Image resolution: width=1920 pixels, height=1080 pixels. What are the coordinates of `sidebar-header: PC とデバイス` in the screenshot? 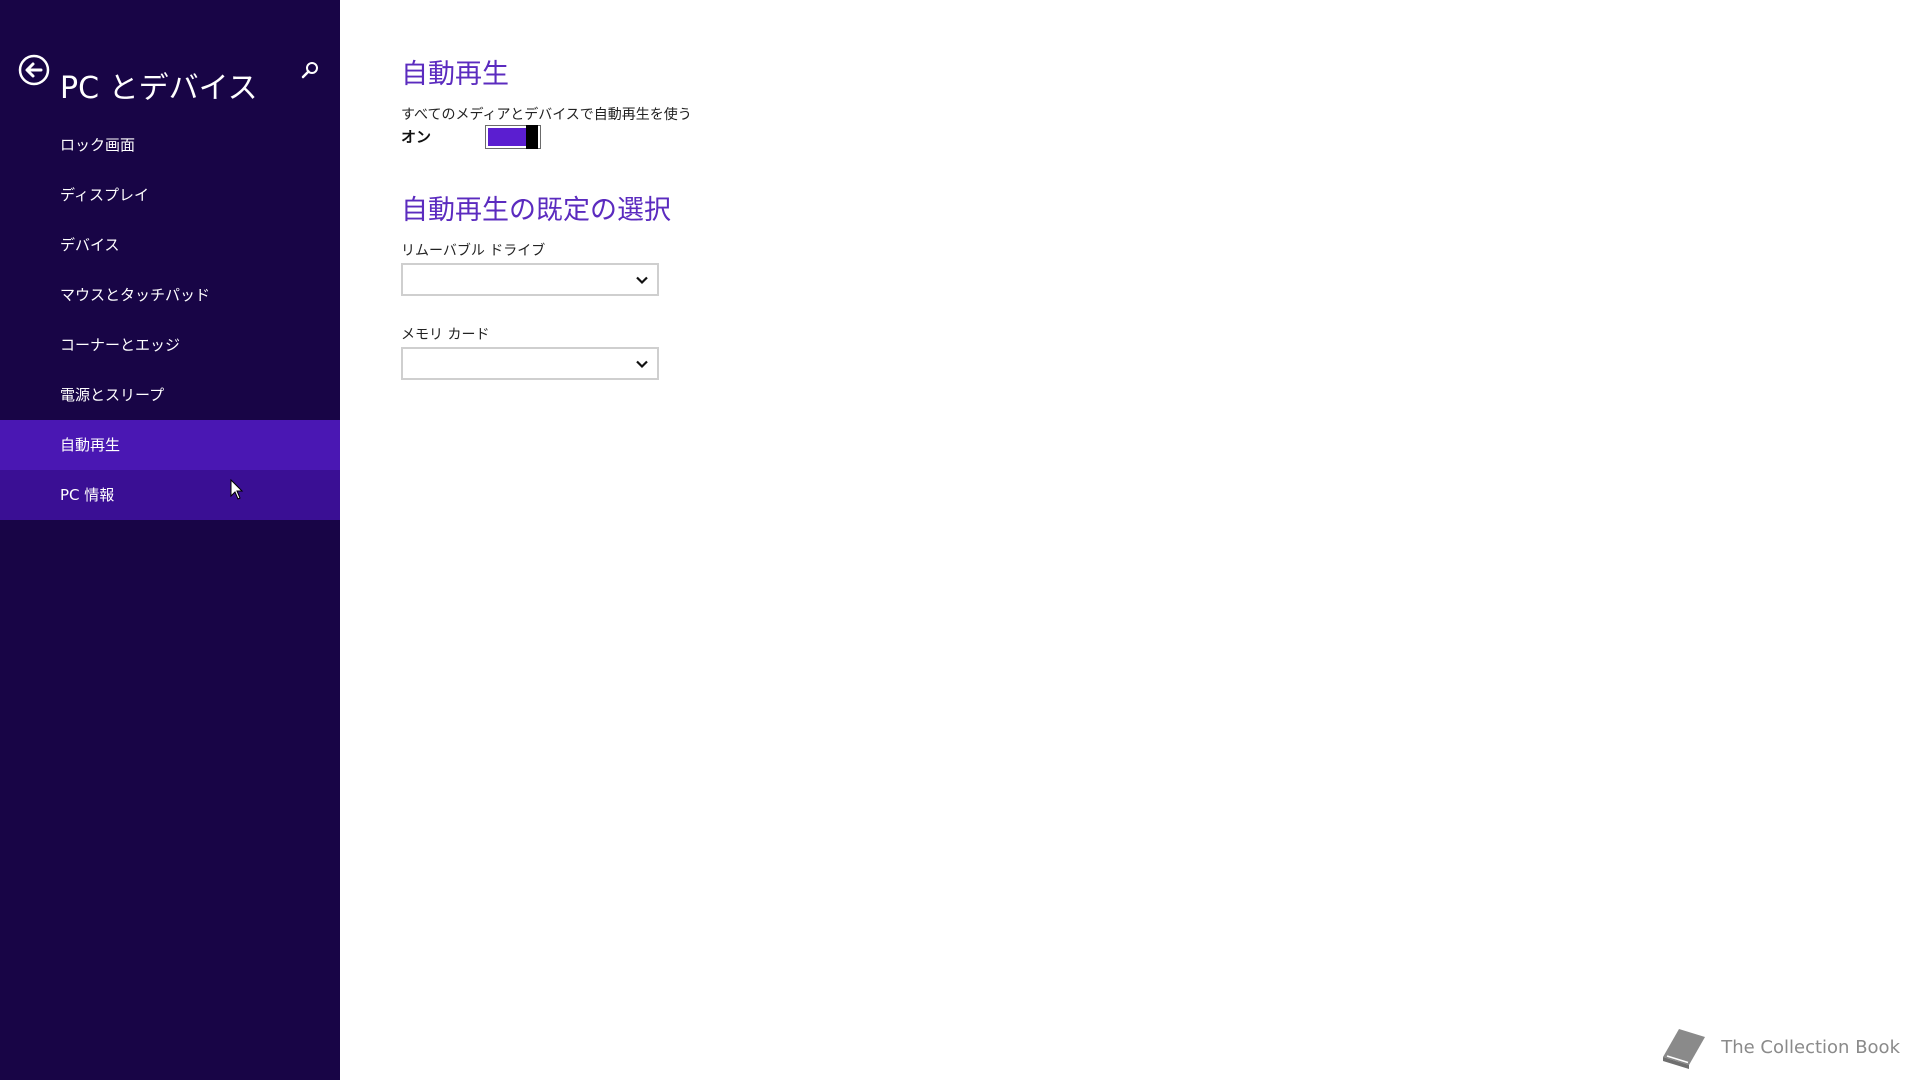 It's located at (170, 75).